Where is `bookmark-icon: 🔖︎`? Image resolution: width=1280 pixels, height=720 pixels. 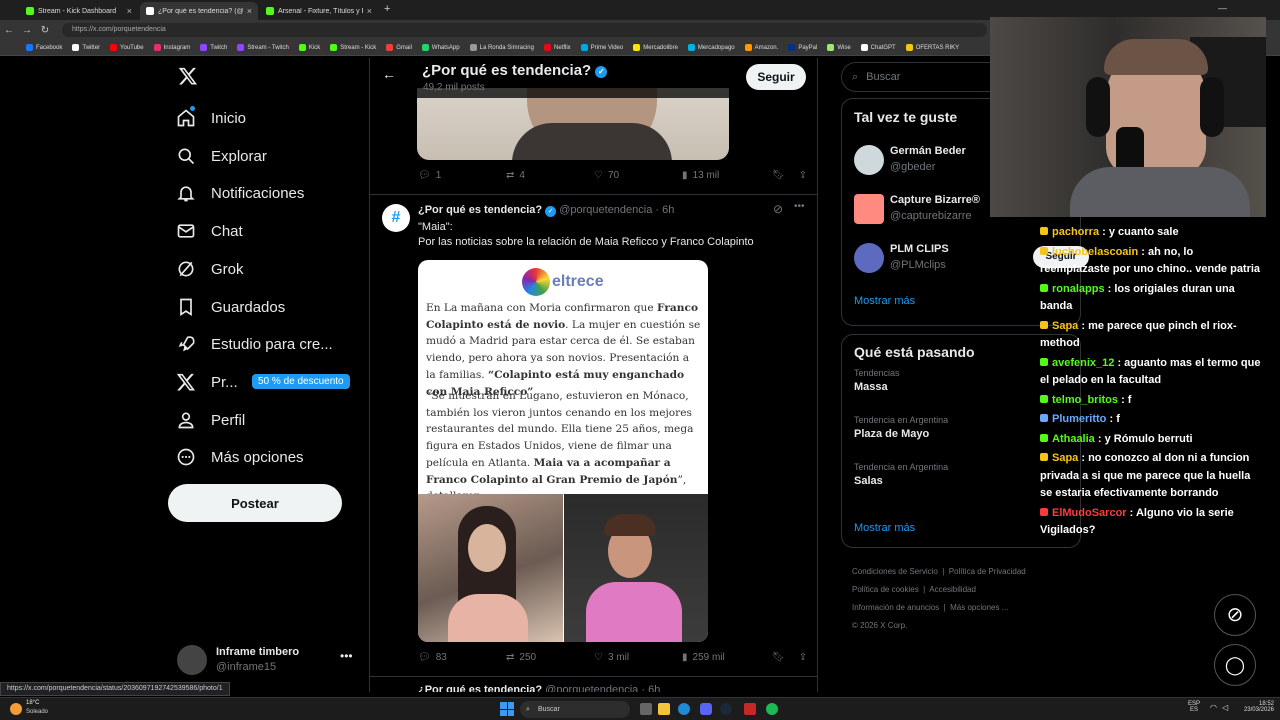 bookmark-icon: 🔖︎ is located at coordinates (778, 175).